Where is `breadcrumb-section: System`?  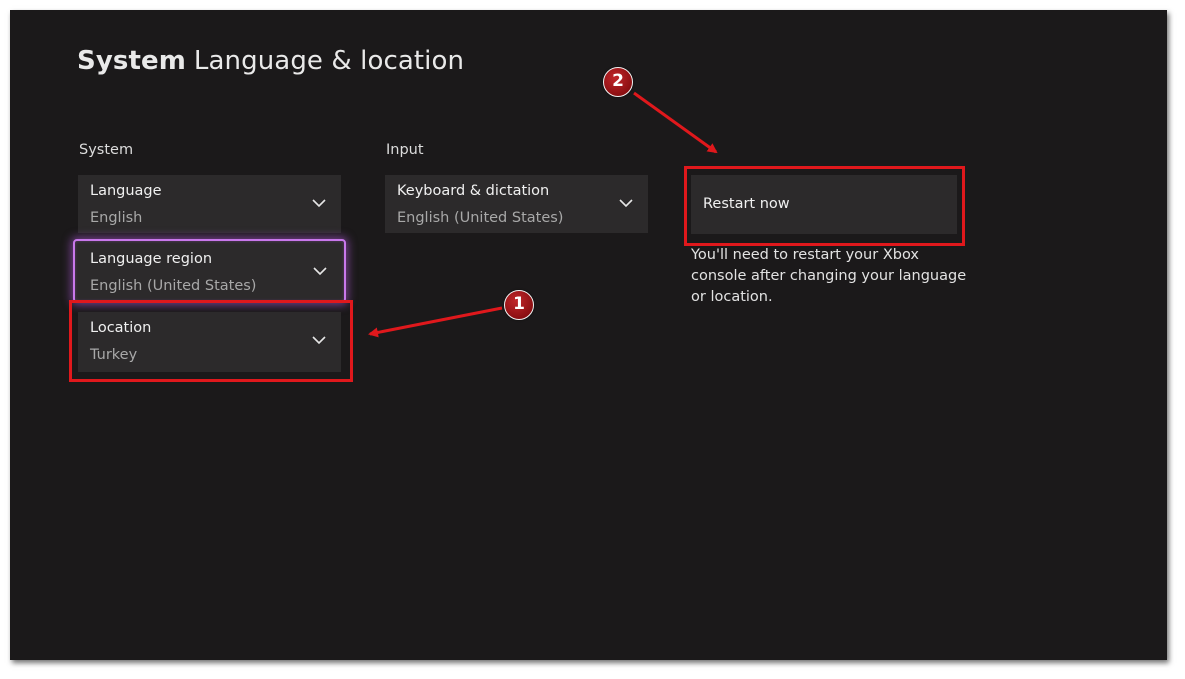 breadcrumb-section: System is located at coordinates (131, 61).